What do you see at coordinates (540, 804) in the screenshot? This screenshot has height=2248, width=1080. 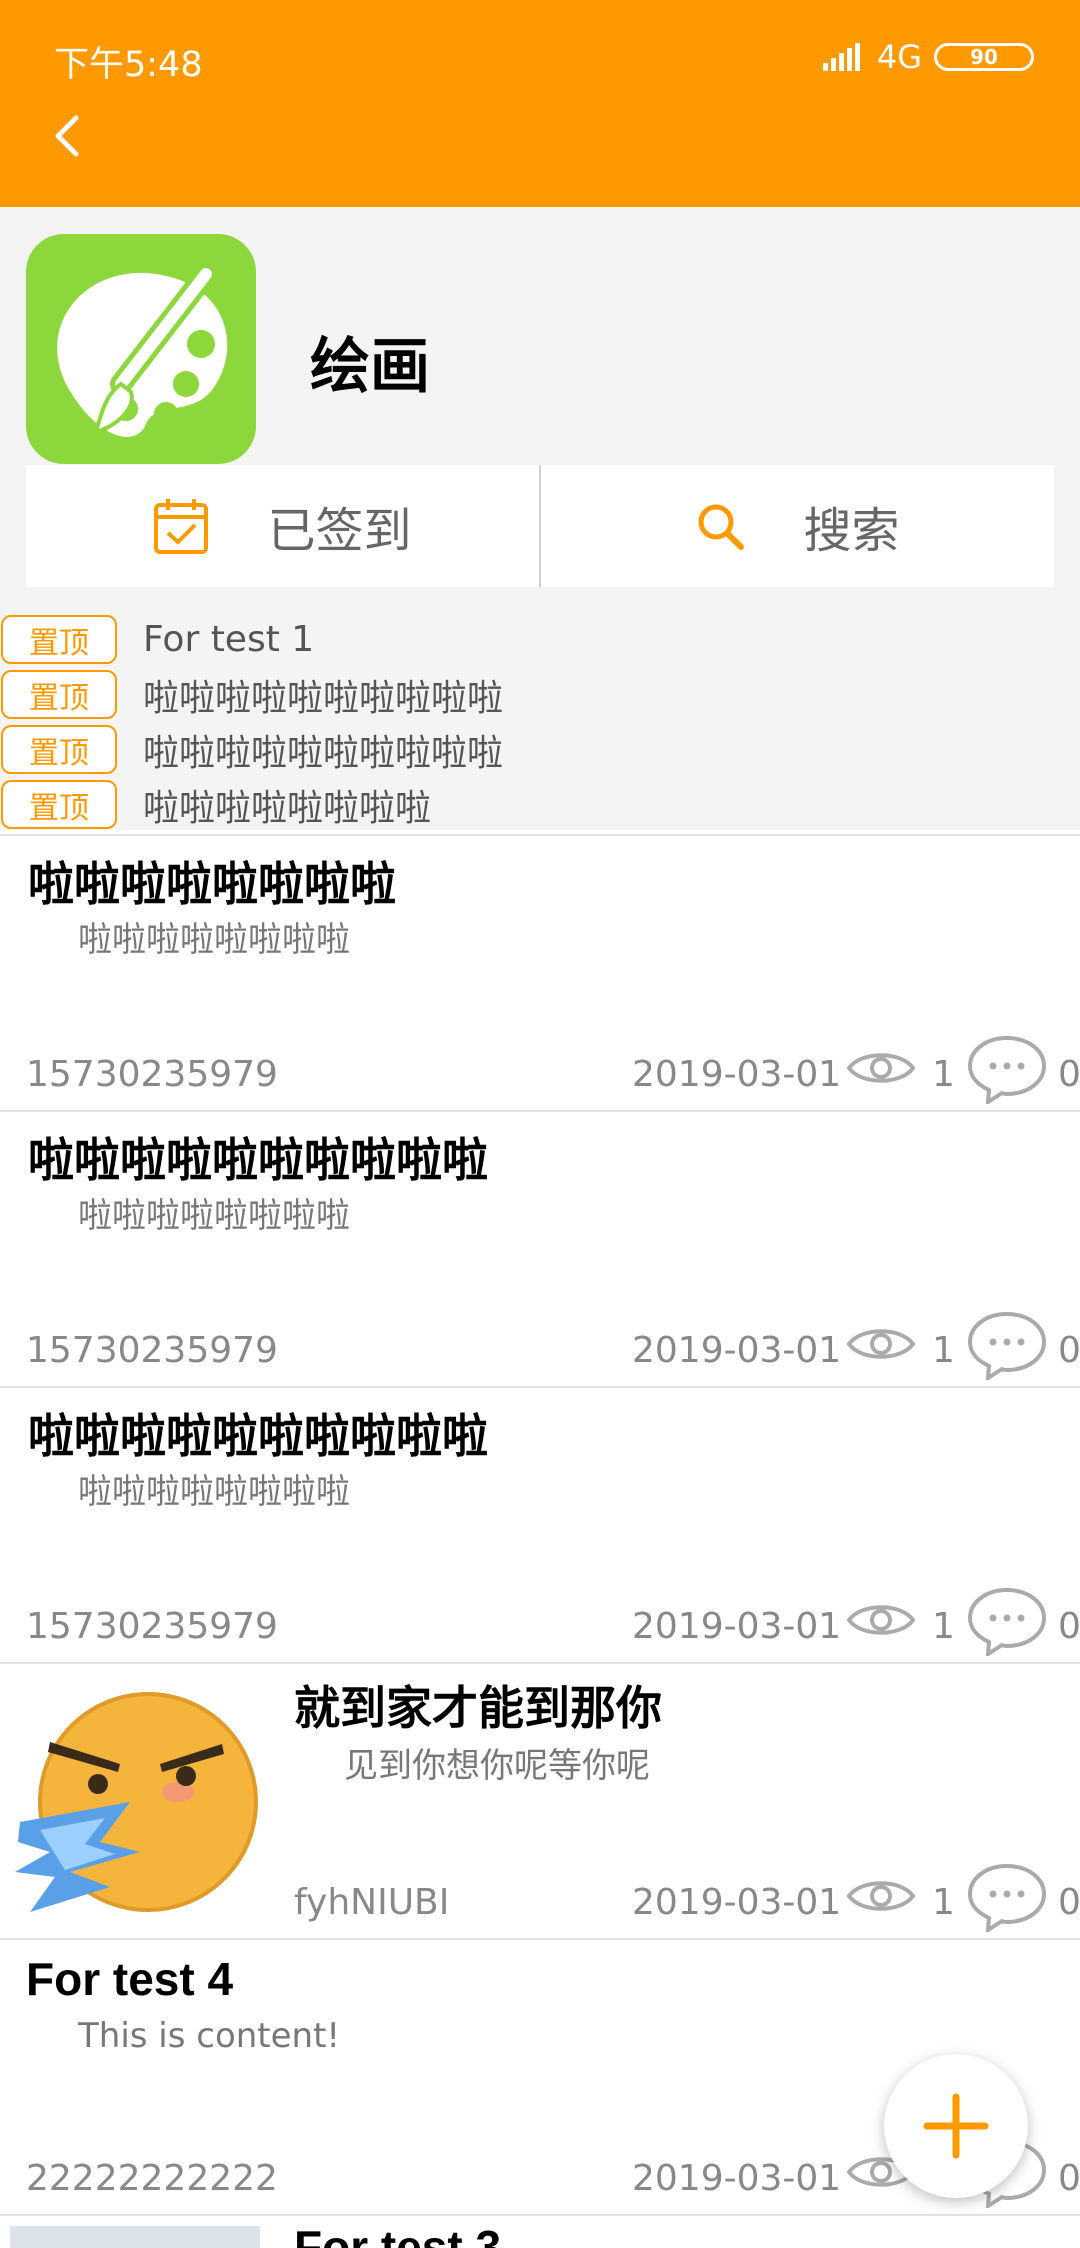 I see `pinned-item: 置顶 啦啦啦啦啦啦啦啦` at bounding box center [540, 804].